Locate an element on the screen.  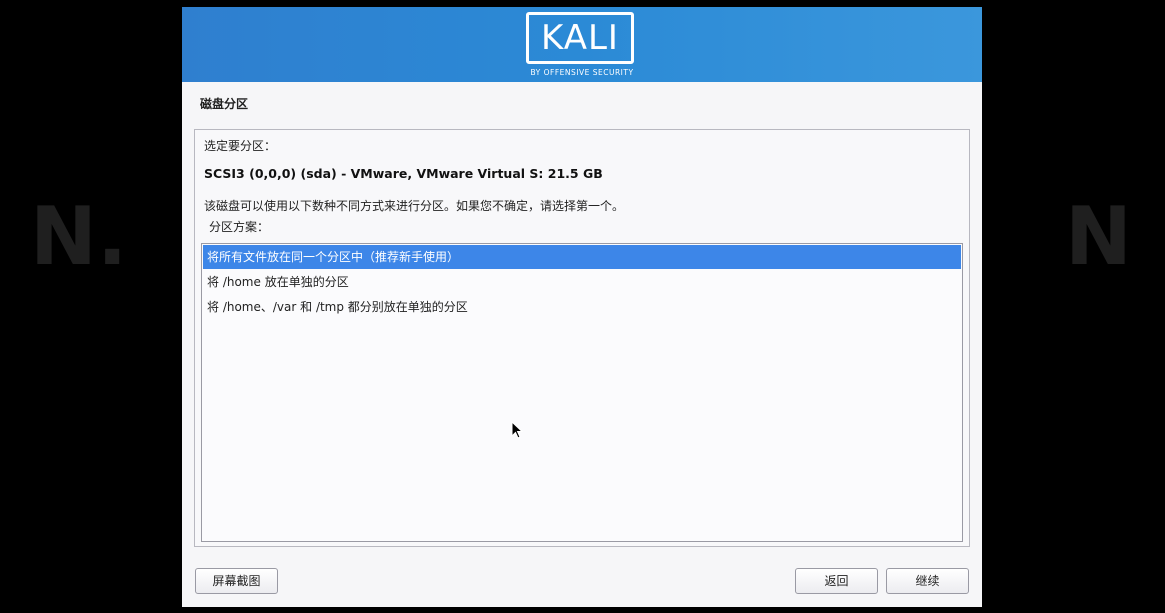
watermark-right: N is located at coordinates (1098, 236).